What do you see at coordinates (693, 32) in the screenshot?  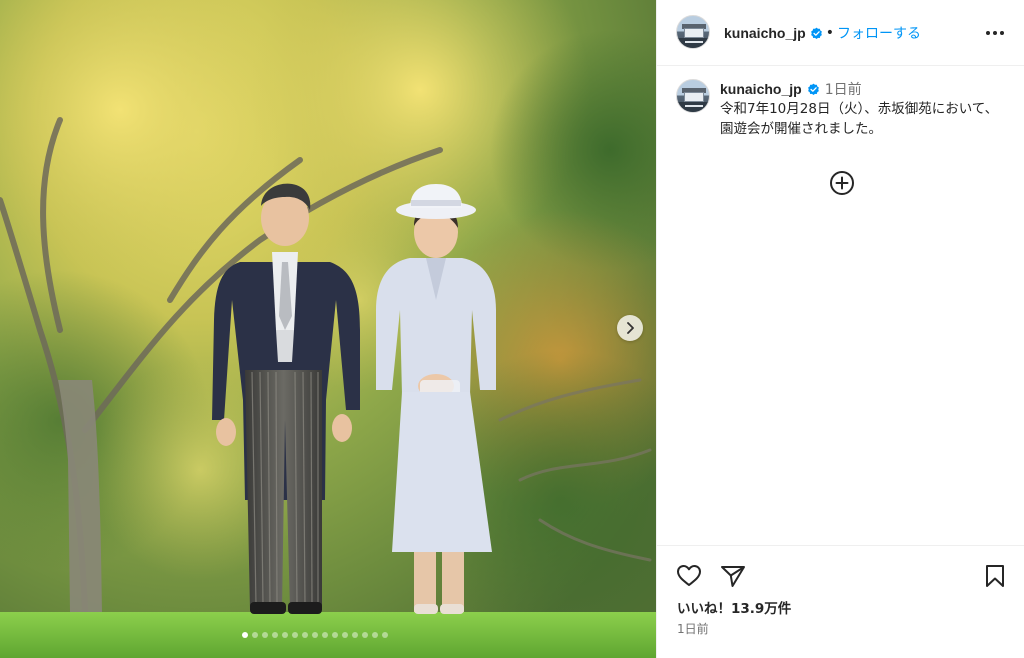 I see `avatar` at bounding box center [693, 32].